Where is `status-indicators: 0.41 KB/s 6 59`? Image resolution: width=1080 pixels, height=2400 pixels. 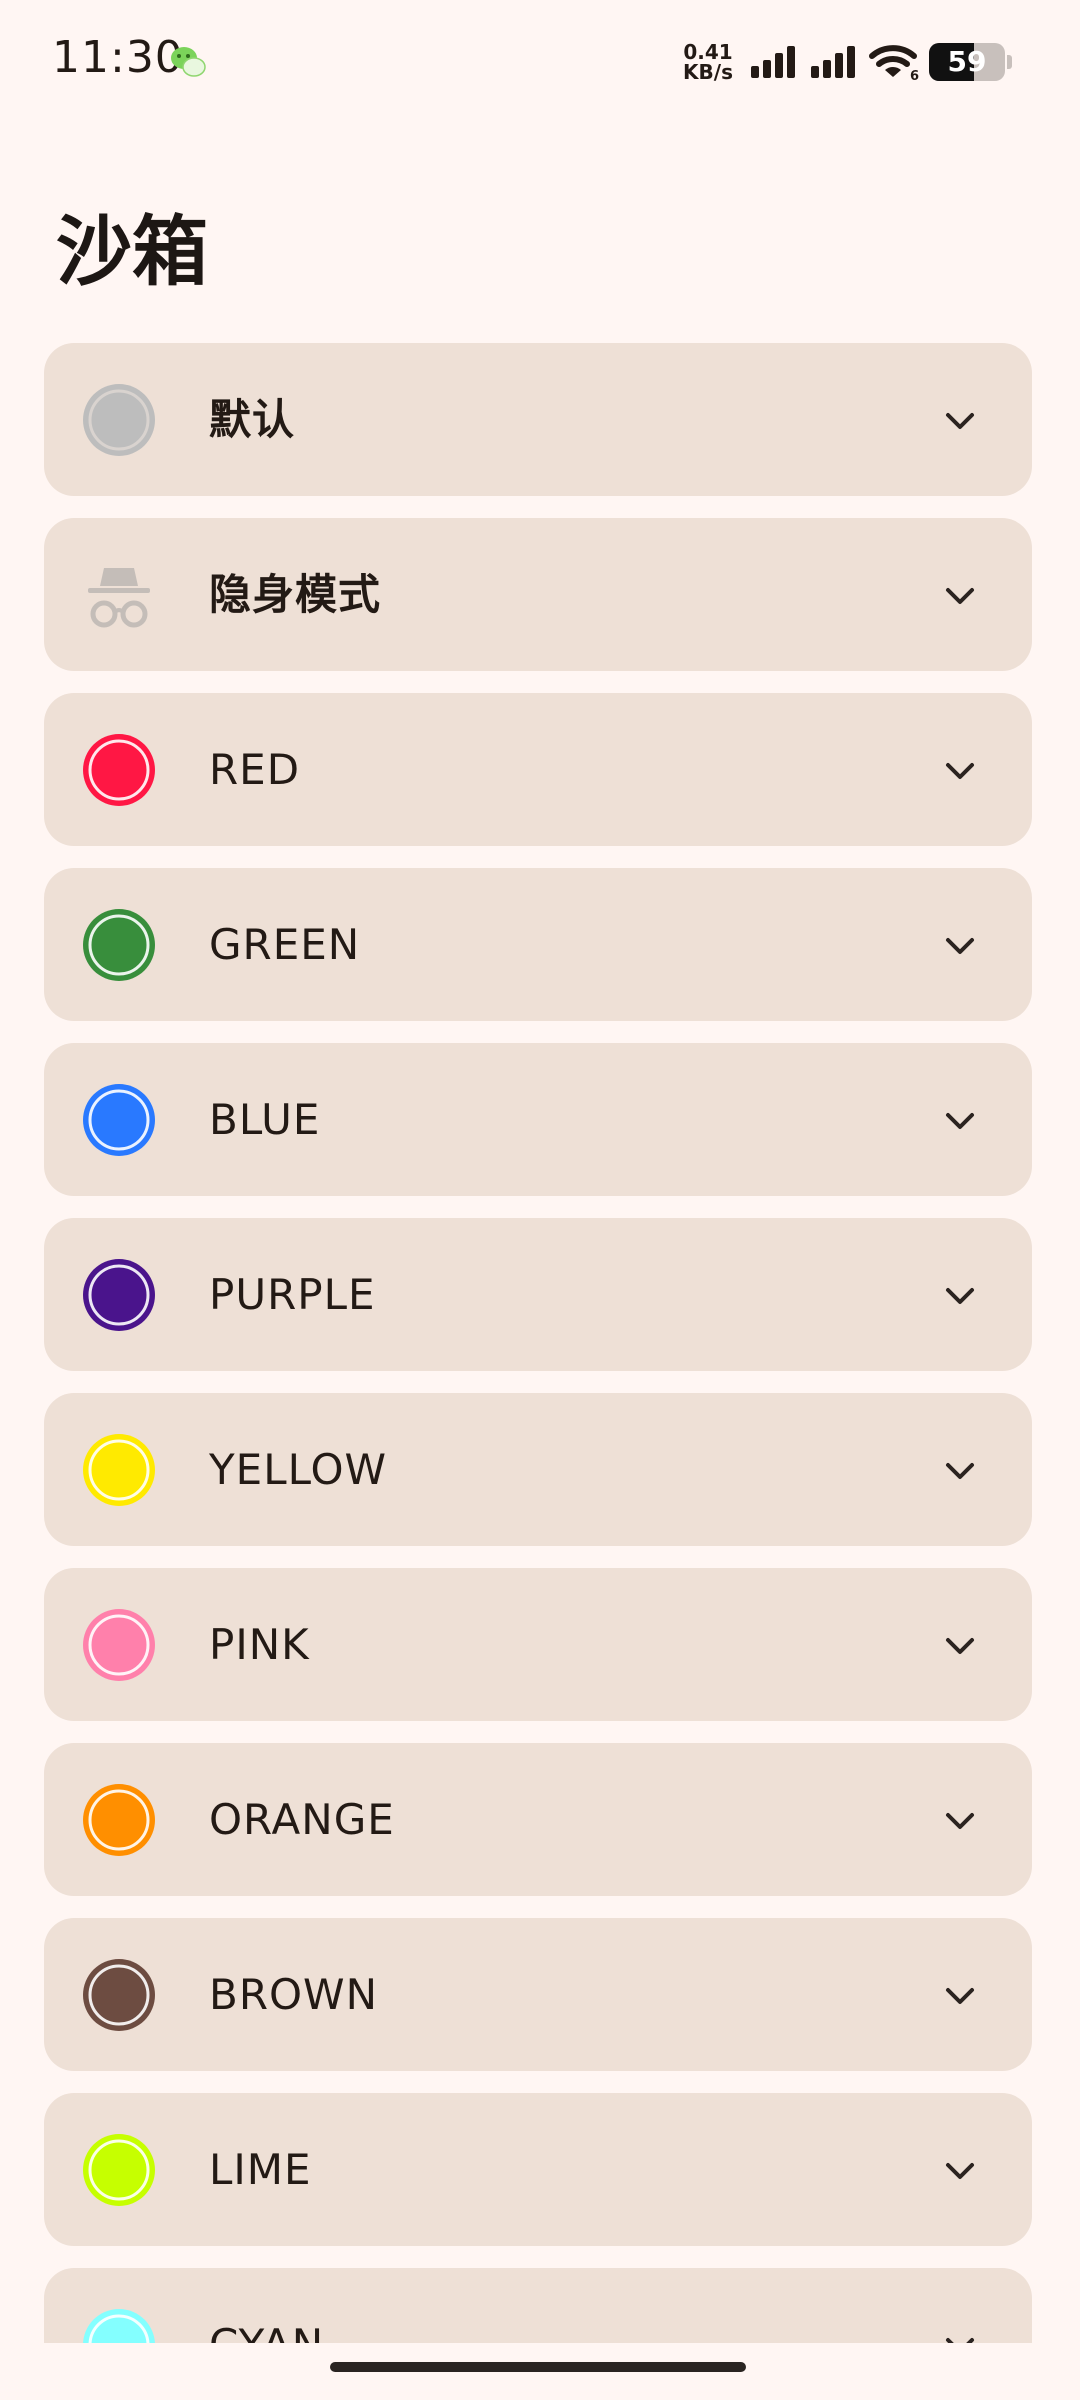 status-indicators: 0.41 KB/s 6 59 is located at coordinates (847, 62).